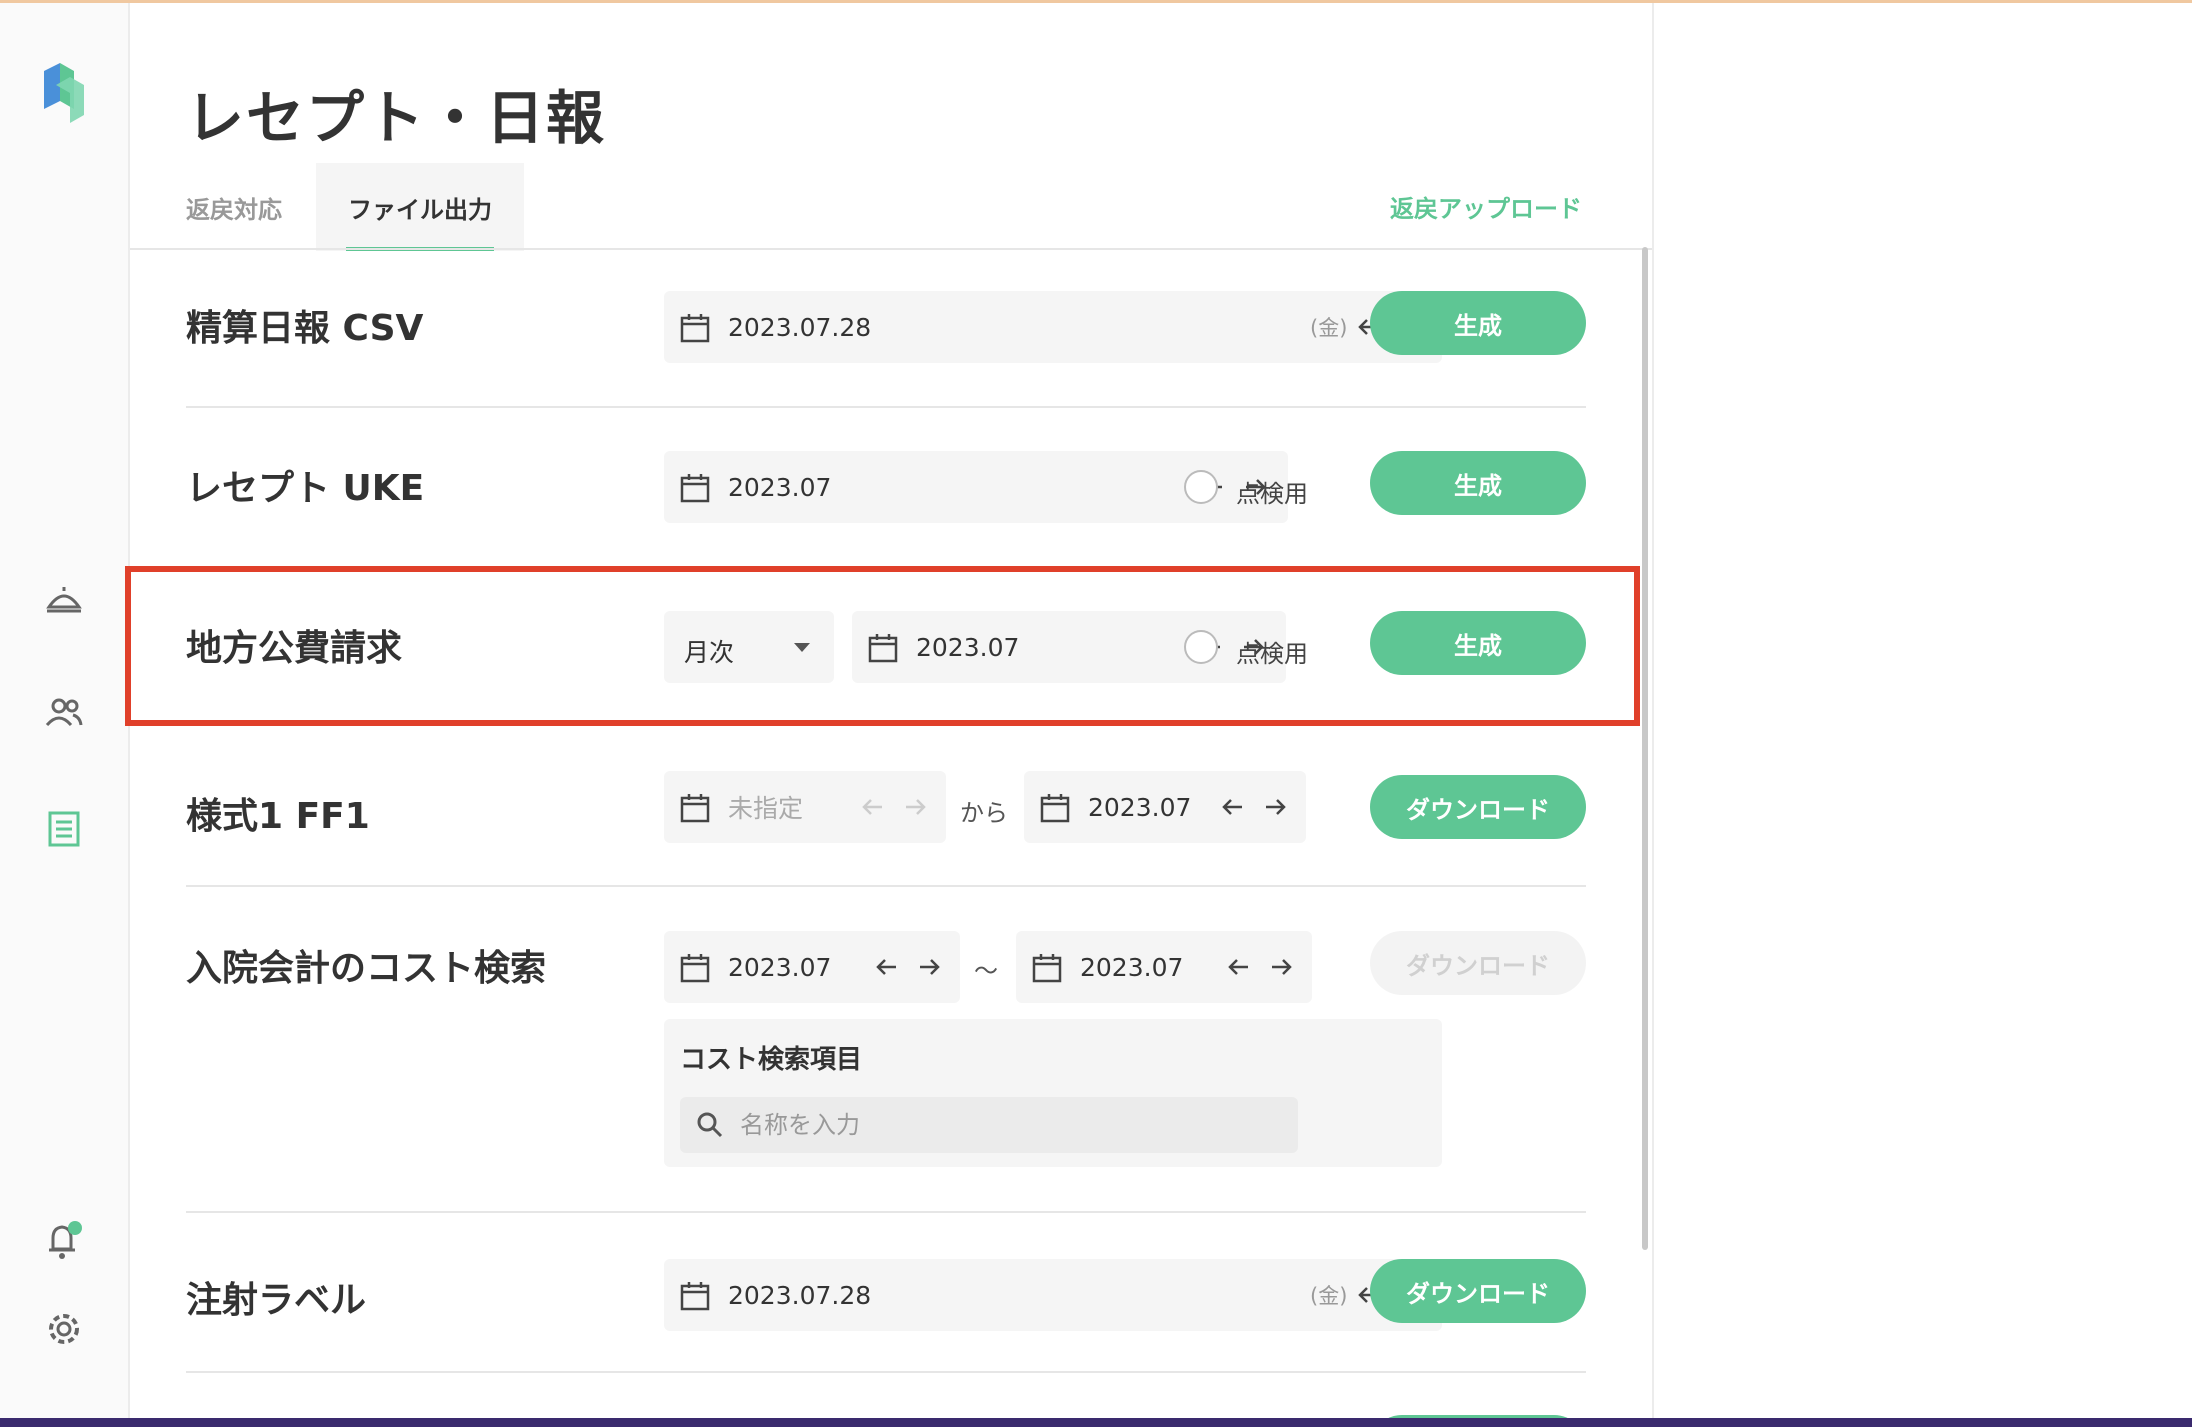 The width and height of the screenshot is (2192, 1427). I want to click on notification-icon, so click(64, 1241).